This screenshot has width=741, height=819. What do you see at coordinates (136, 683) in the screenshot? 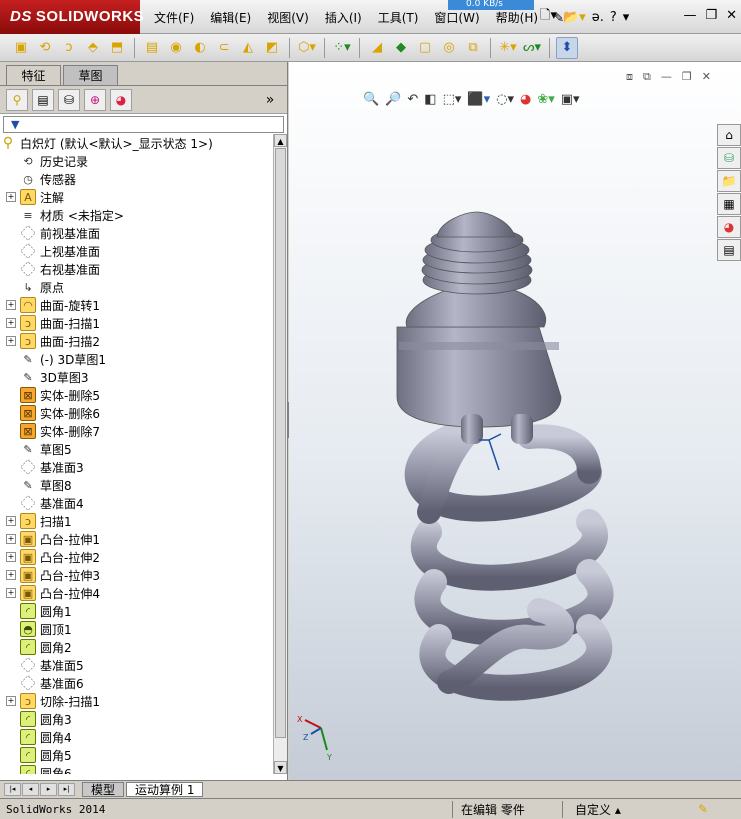
I see `tree-item: 基准面6` at bounding box center [136, 683].